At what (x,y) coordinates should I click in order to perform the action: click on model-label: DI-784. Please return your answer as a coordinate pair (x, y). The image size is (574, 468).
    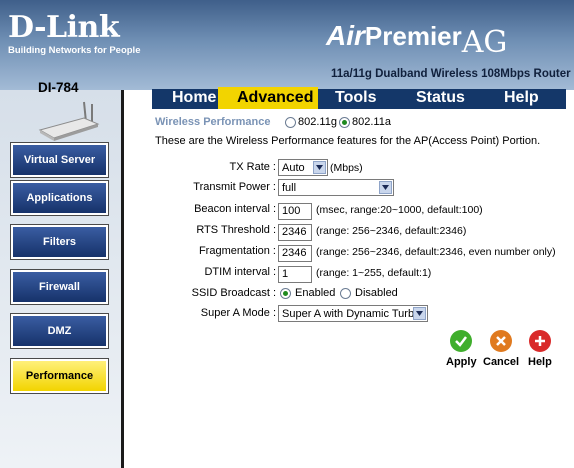
    Looking at the image, I should click on (58, 87).